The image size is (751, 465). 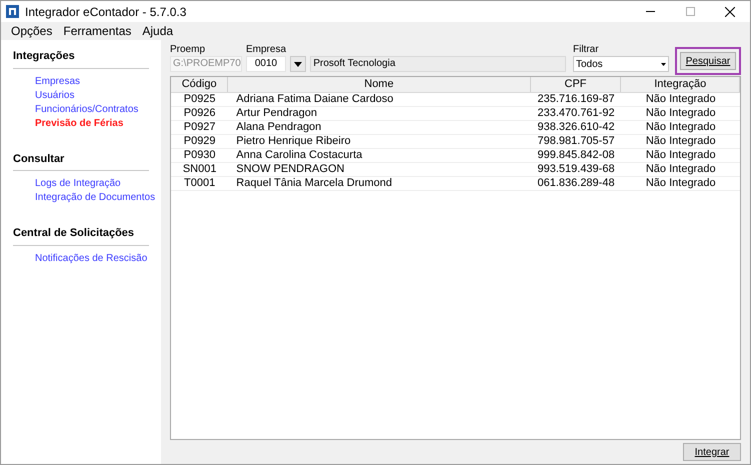 I want to click on table-cell-text: 999.845.842-08, so click(x=576, y=155).